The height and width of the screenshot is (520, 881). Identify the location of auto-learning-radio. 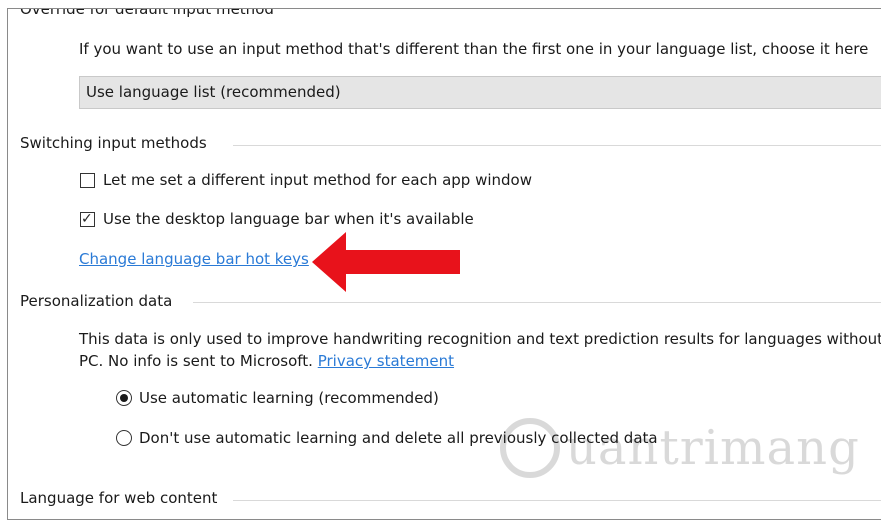
(124, 398).